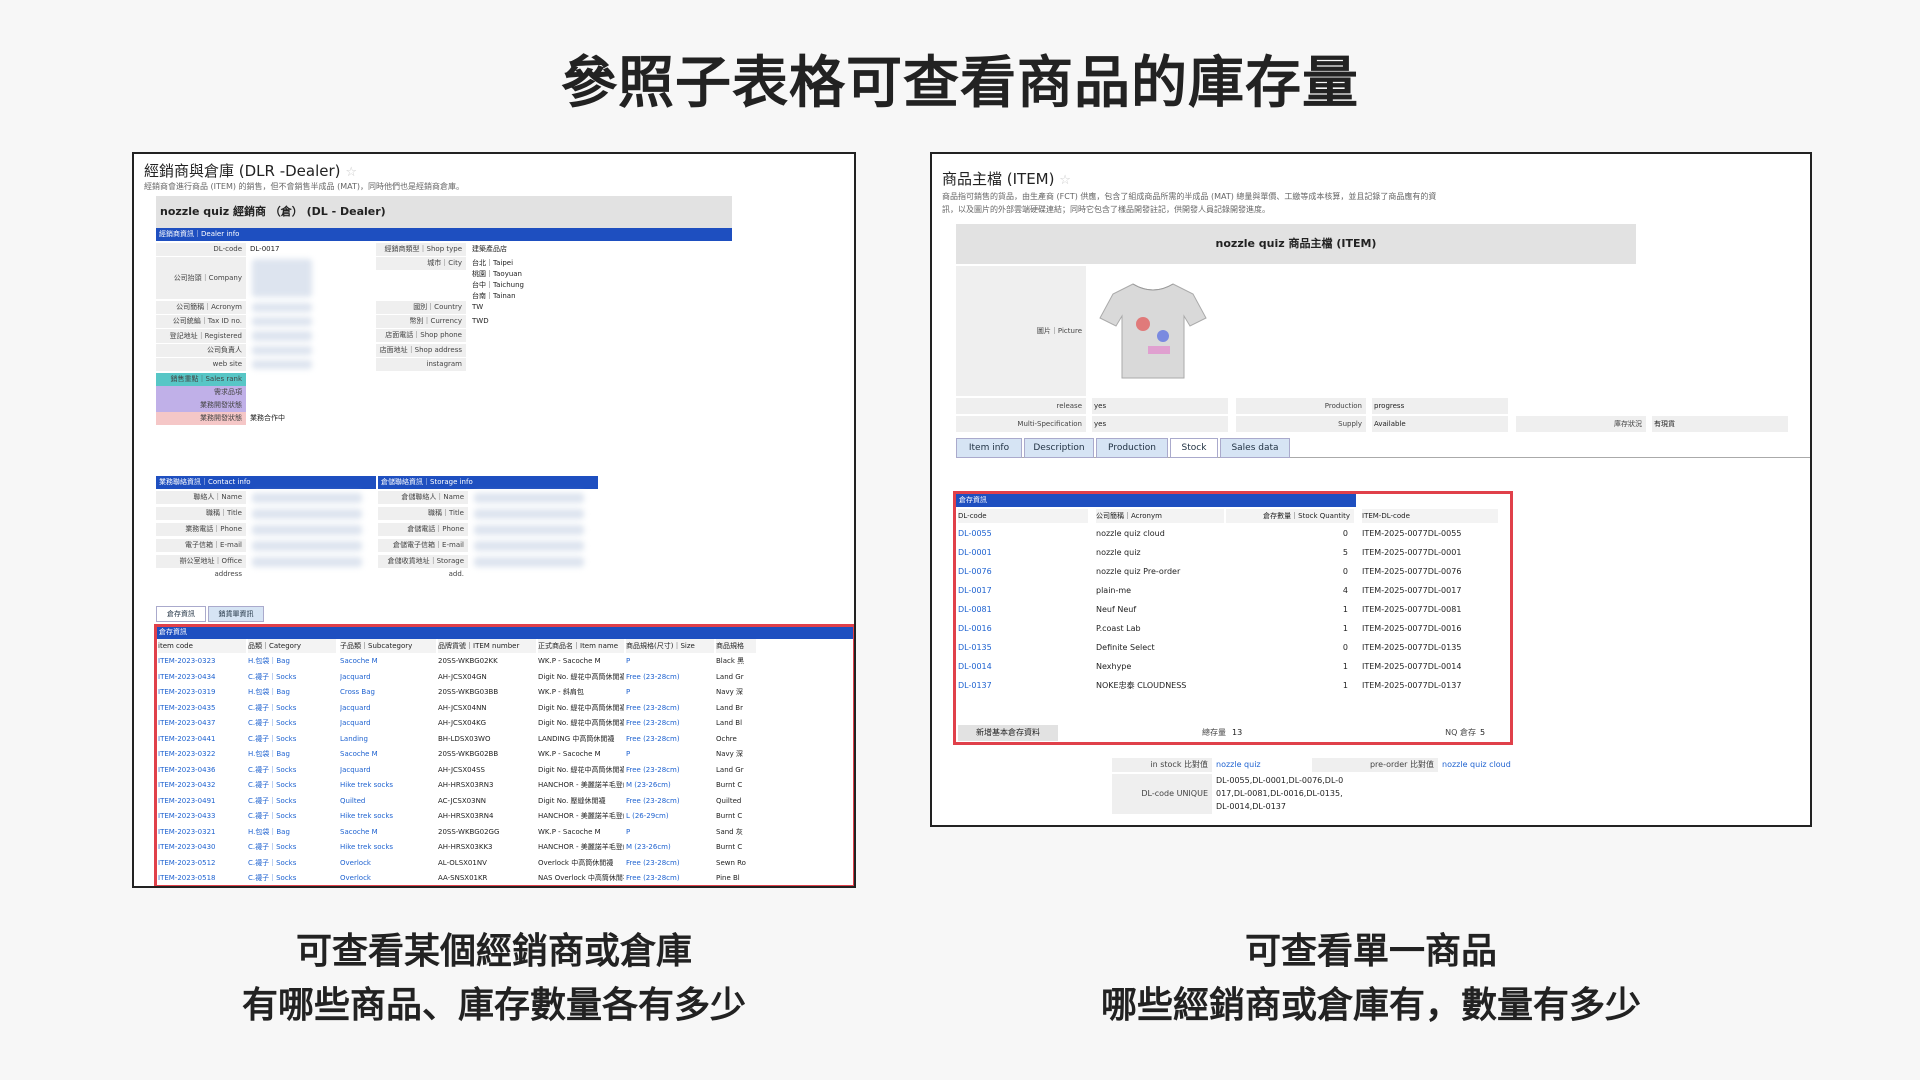  What do you see at coordinates (201, 566) in the screenshot?
I see `contact-label: 辦公室地址｜Office address` at bounding box center [201, 566].